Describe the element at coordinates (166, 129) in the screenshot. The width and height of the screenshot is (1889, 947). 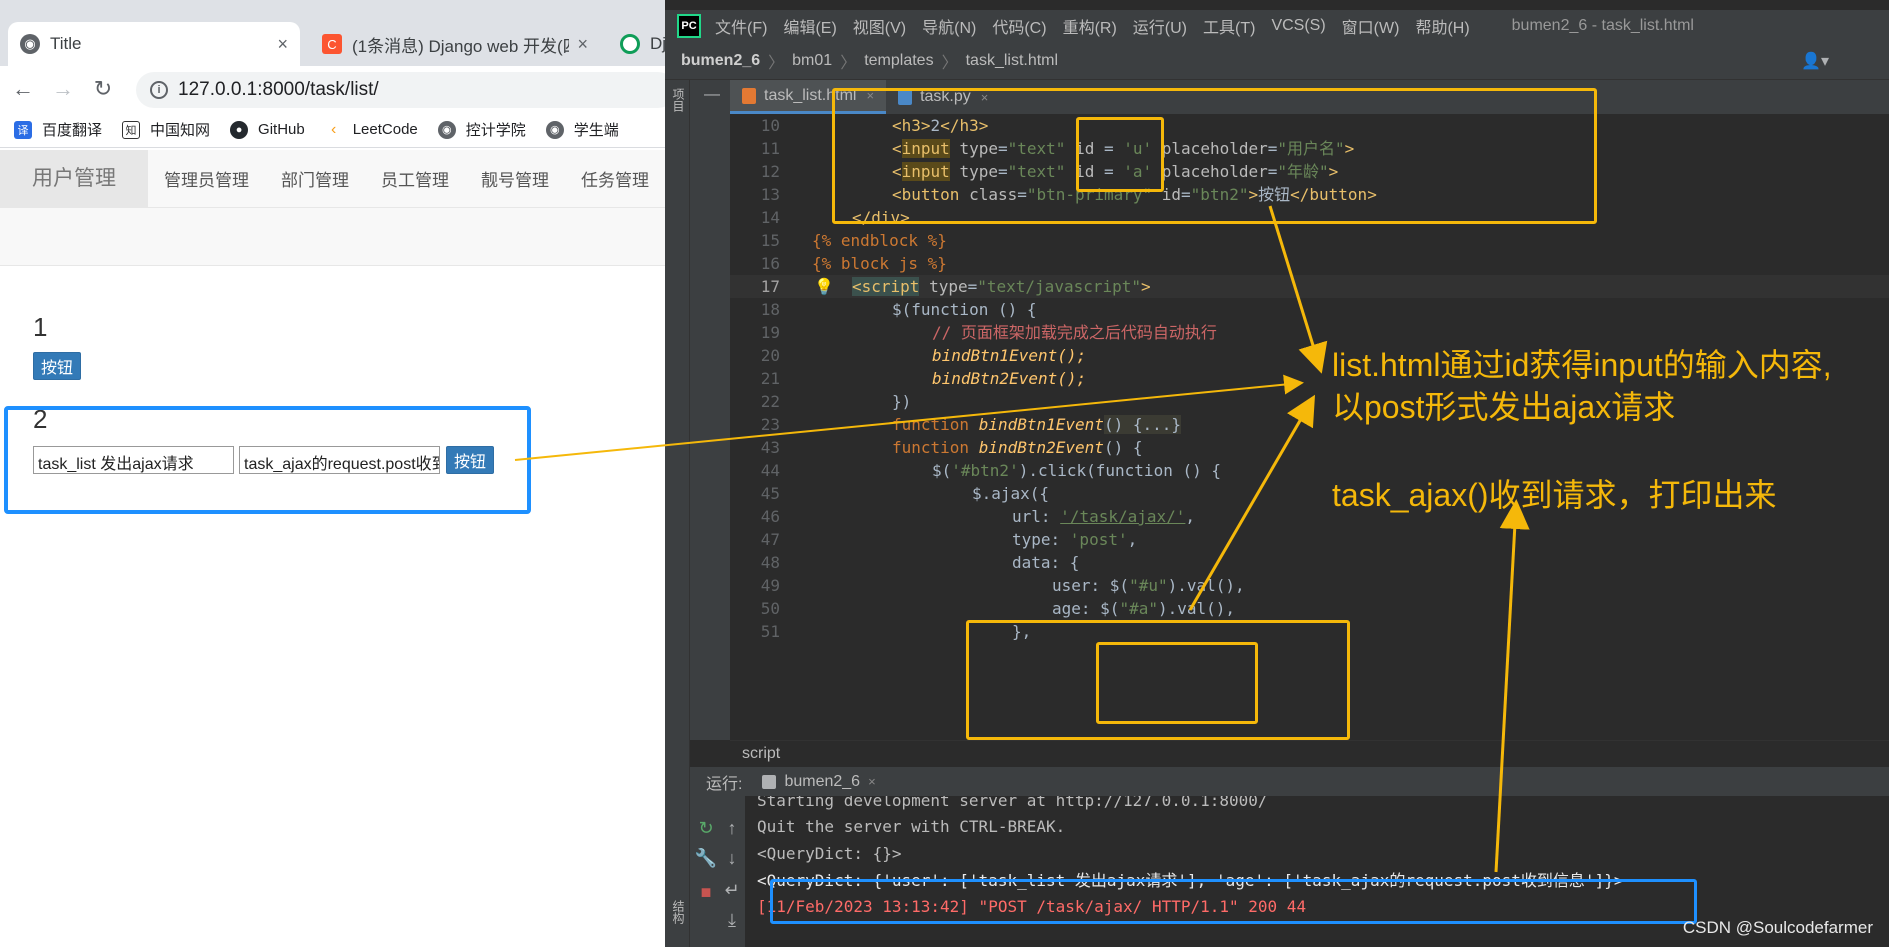
I see `bookmark-item: 知中国知网` at that location.